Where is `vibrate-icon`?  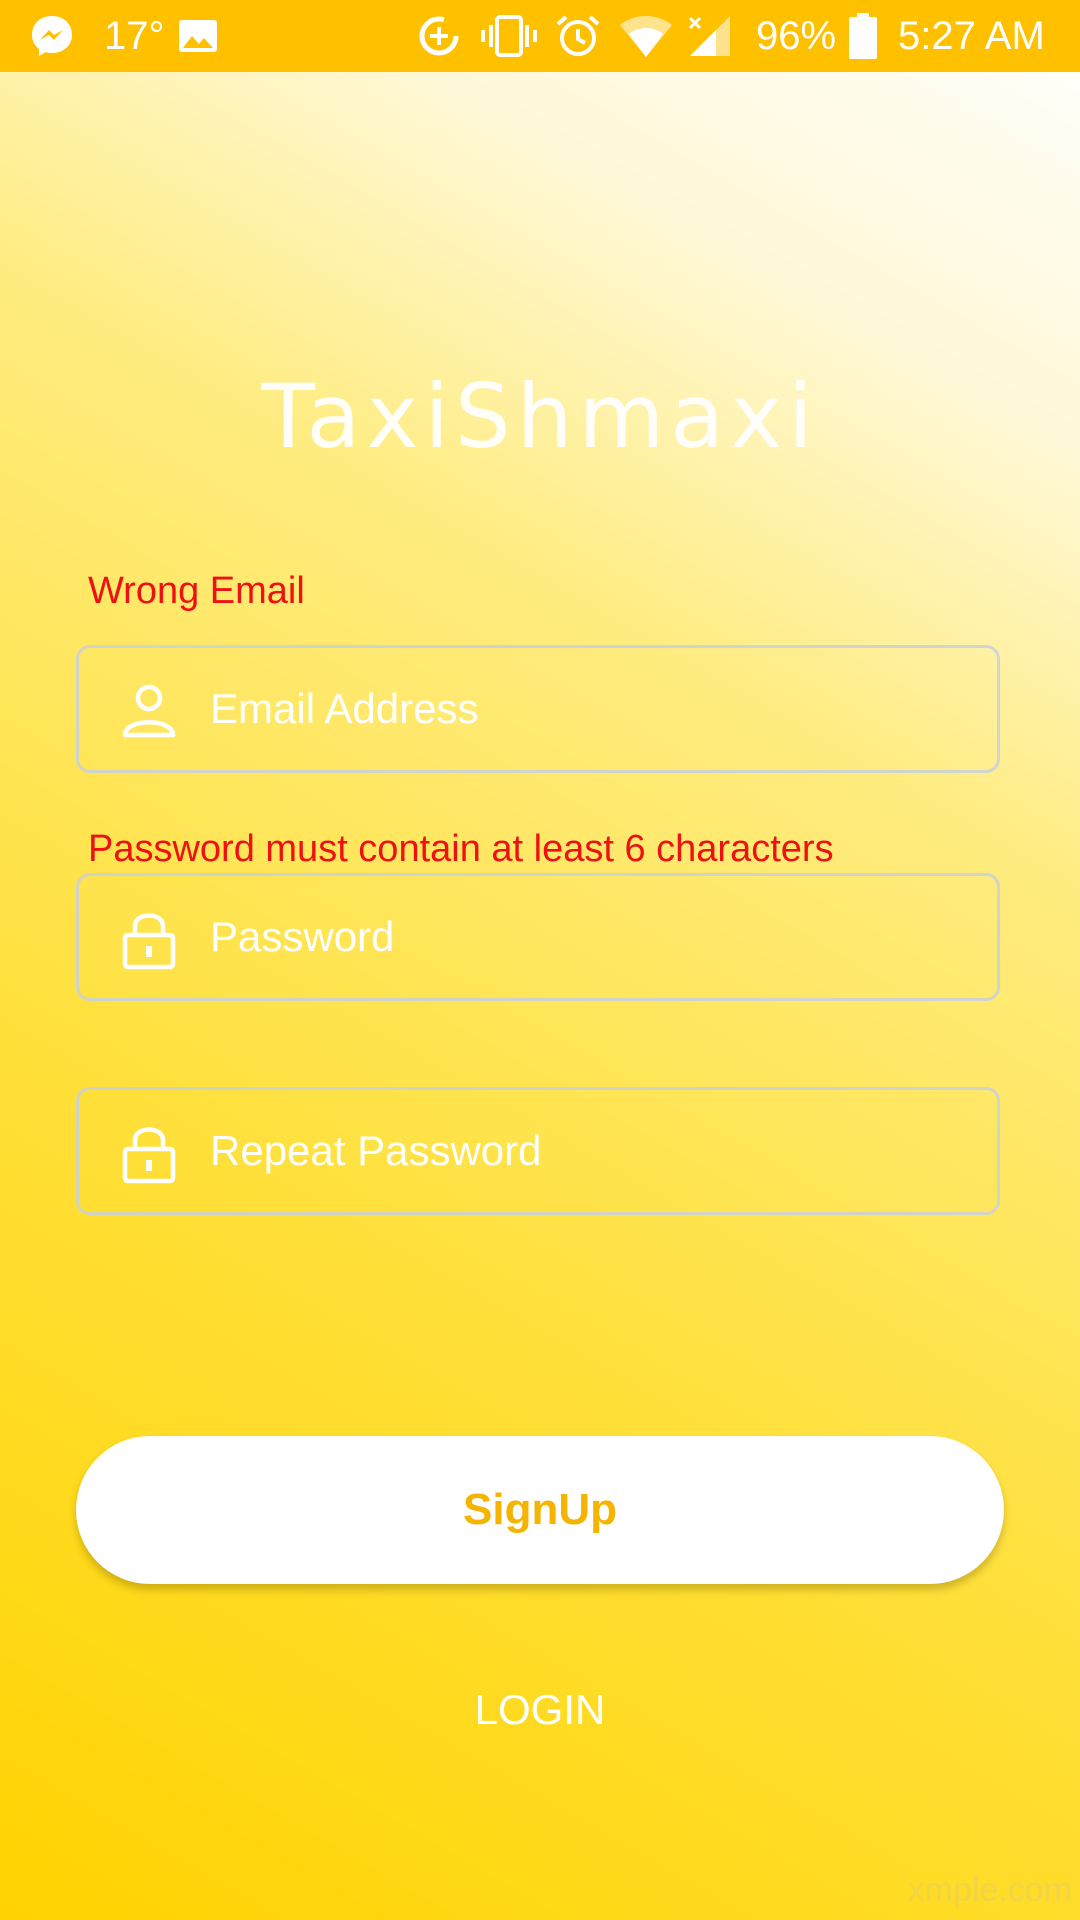
vibrate-icon is located at coordinates (509, 36).